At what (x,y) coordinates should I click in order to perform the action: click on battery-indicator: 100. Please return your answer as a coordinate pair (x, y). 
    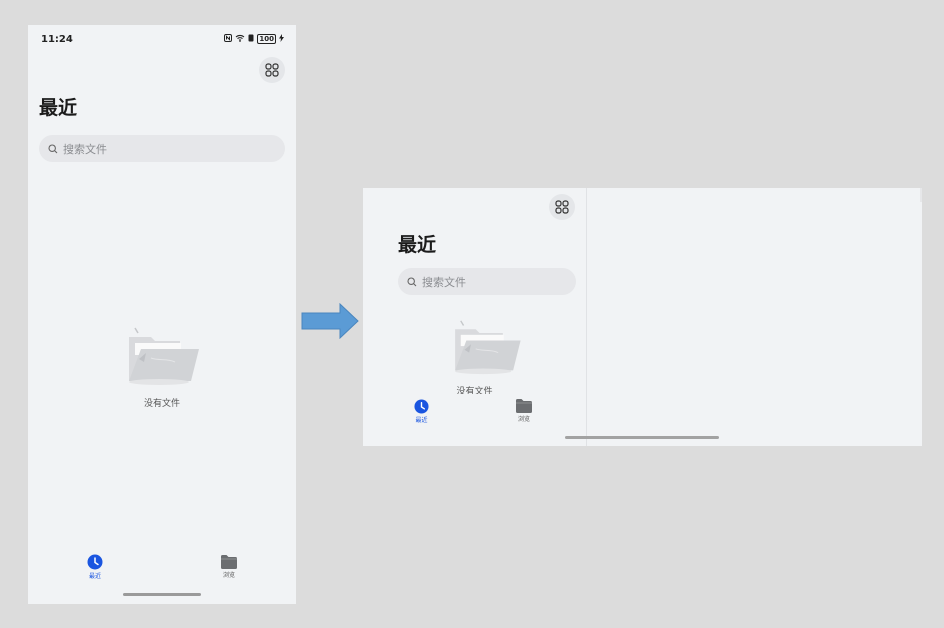
    Looking at the image, I should click on (266, 39).